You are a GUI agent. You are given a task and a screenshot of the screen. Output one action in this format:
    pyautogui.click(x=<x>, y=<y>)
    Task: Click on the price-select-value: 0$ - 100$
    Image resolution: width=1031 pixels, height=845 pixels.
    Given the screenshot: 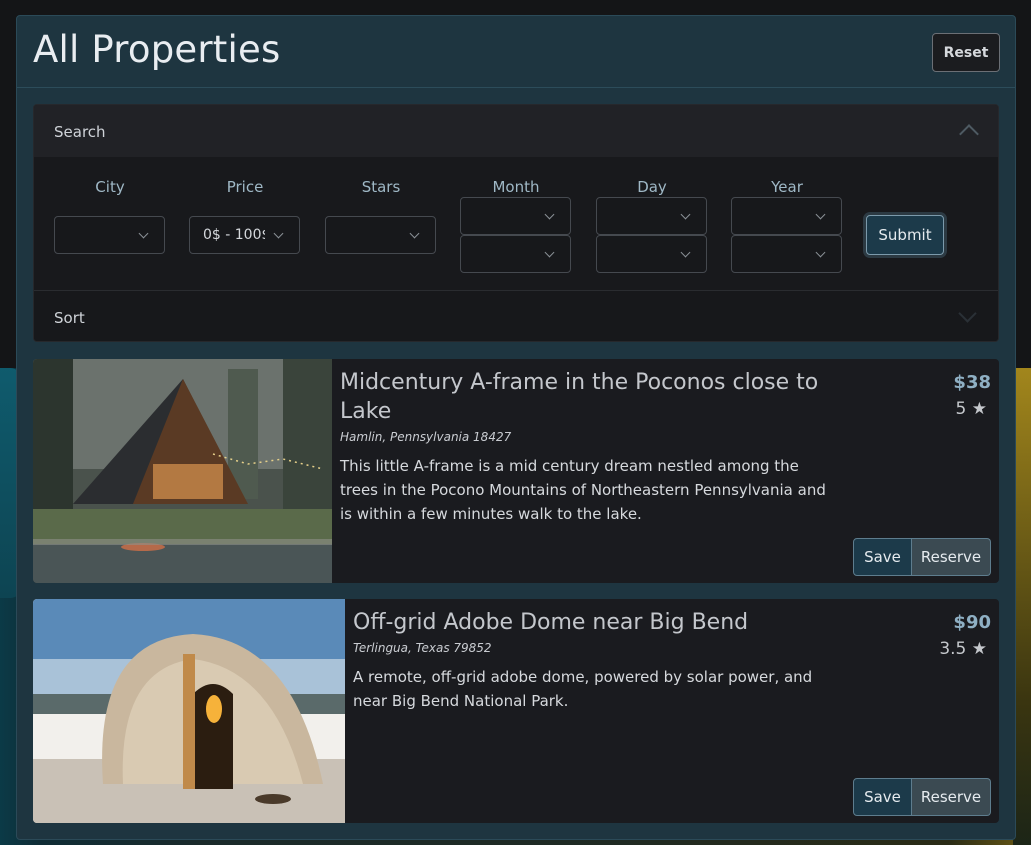 What is the action you would take?
    pyautogui.click(x=234, y=235)
    